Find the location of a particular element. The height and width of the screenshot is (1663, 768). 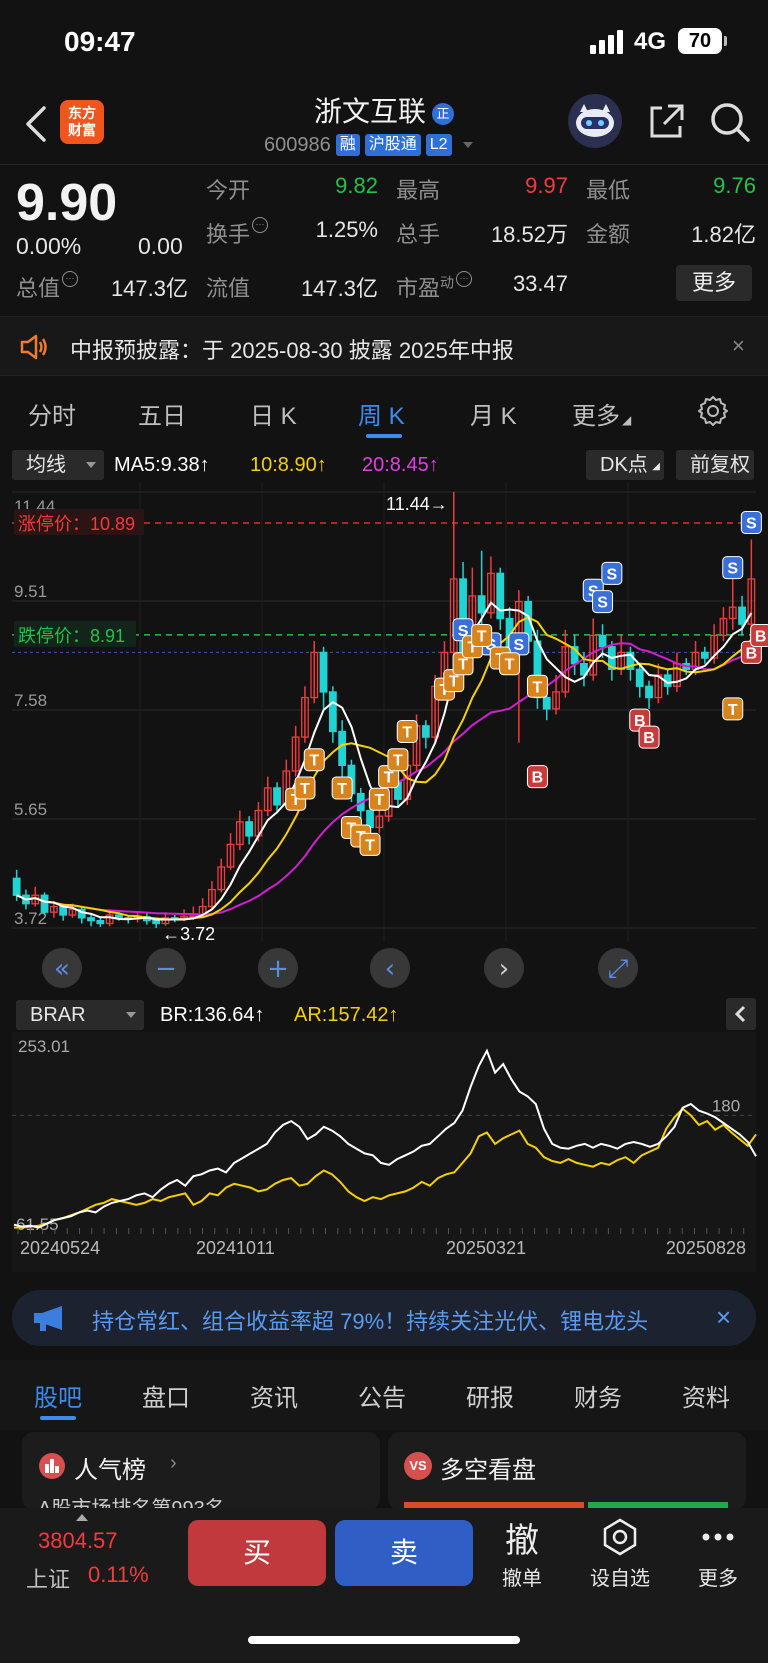

adjust-mode-button: 前复权 is located at coordinates (715, 465).